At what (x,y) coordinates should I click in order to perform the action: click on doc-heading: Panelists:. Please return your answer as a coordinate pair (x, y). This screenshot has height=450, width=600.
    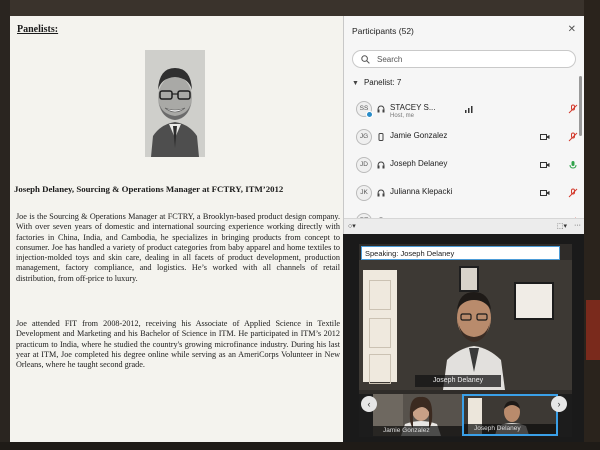
    Looking at the image, I should click on (38, 29).